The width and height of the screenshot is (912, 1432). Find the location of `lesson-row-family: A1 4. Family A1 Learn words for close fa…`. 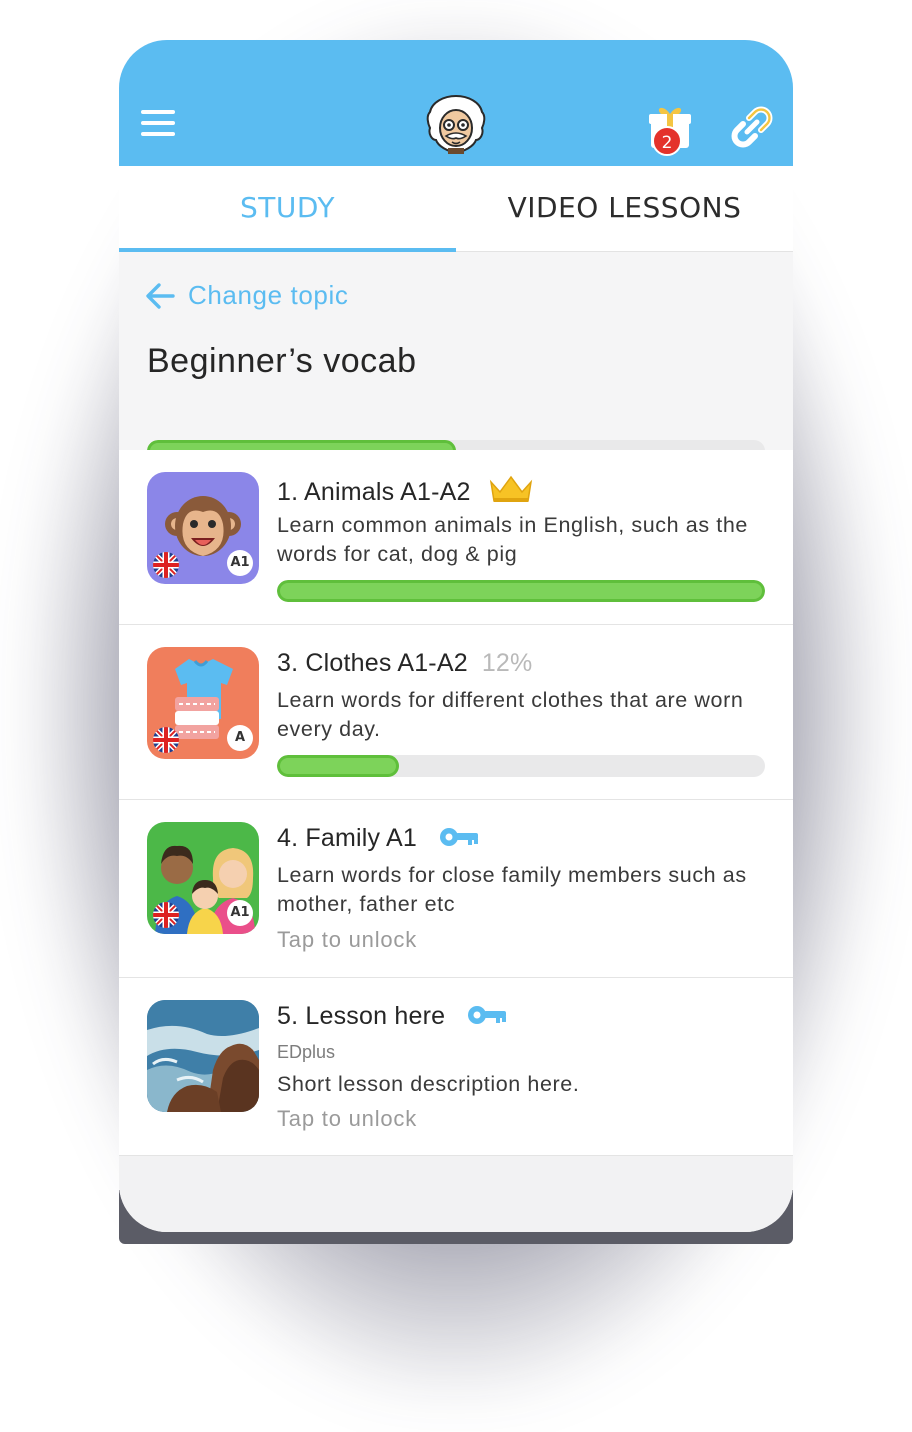

lesson-row-family: A1 4. Family A1 Learn words for close fa… is located at coordinates (456, 889).